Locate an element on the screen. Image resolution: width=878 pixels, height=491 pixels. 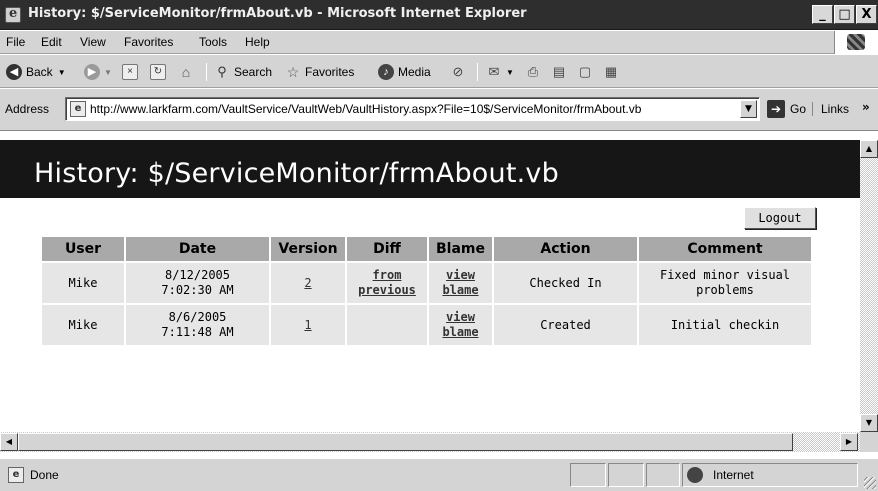
edit-button: ▤ is located at coordinates (561, 72).